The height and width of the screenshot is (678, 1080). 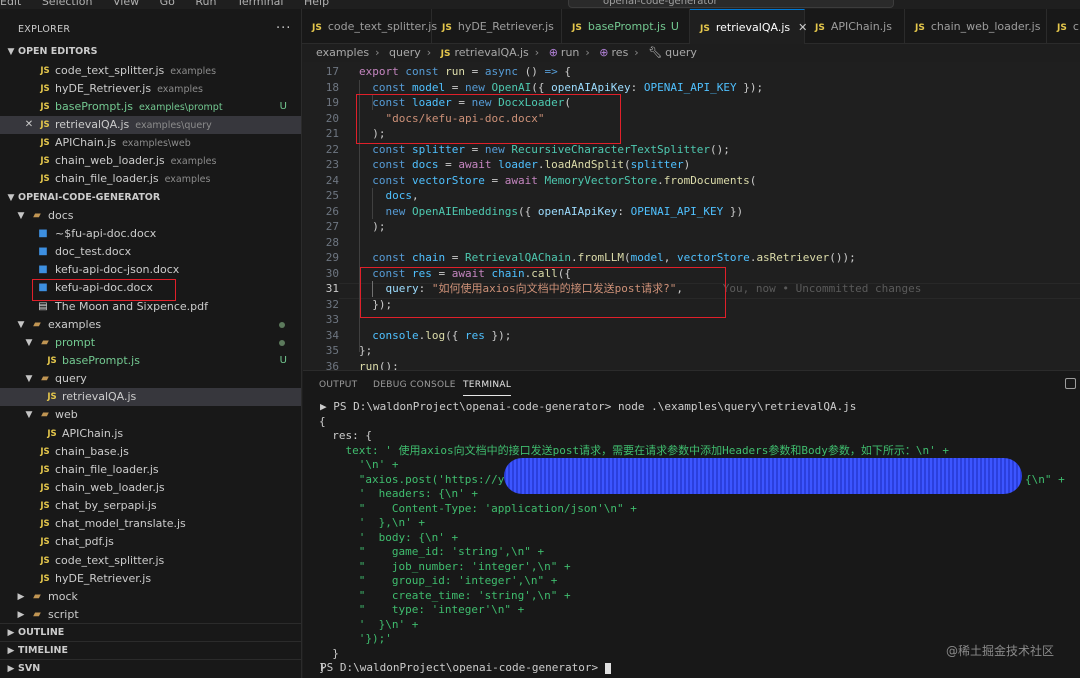 I want to click on terminal-line-tail: {\n" +, so click(x=1045, y=479).